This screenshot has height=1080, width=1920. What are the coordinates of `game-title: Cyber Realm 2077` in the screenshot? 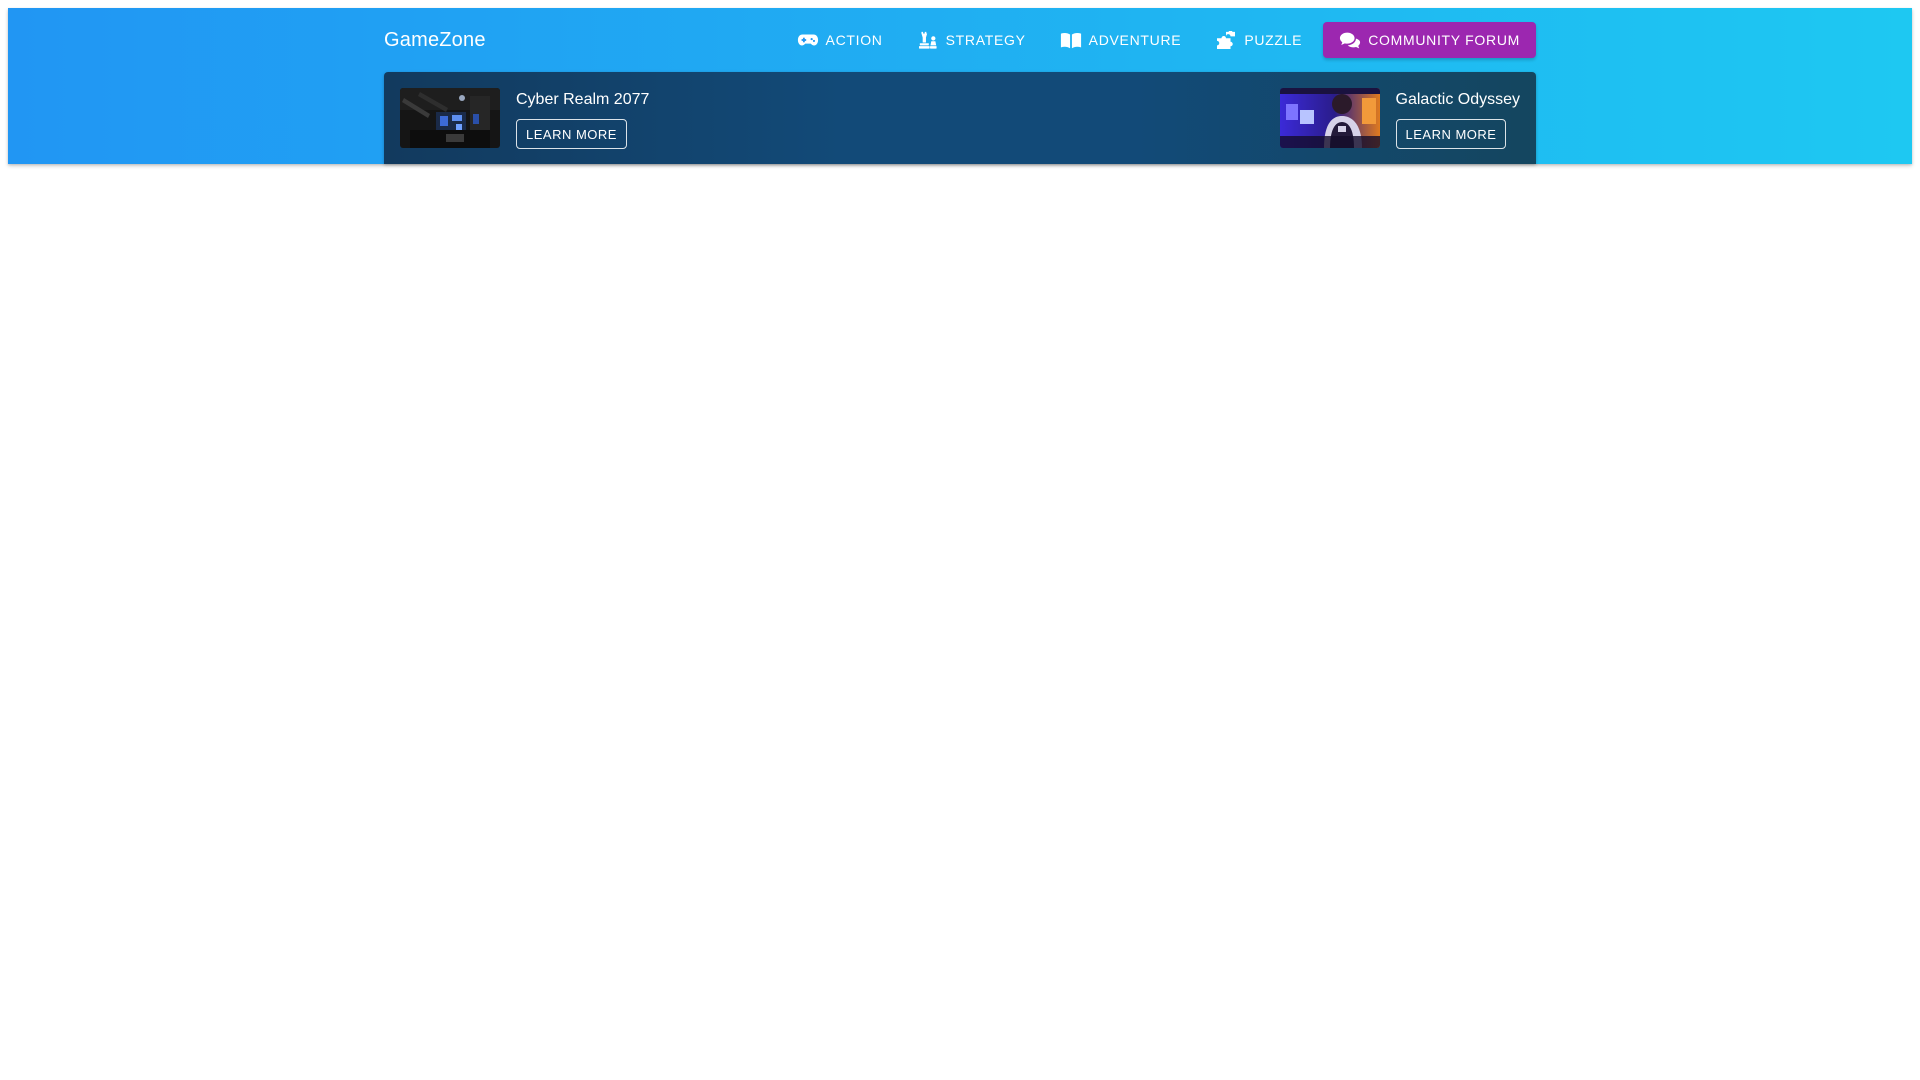 It's located at (583, 99).